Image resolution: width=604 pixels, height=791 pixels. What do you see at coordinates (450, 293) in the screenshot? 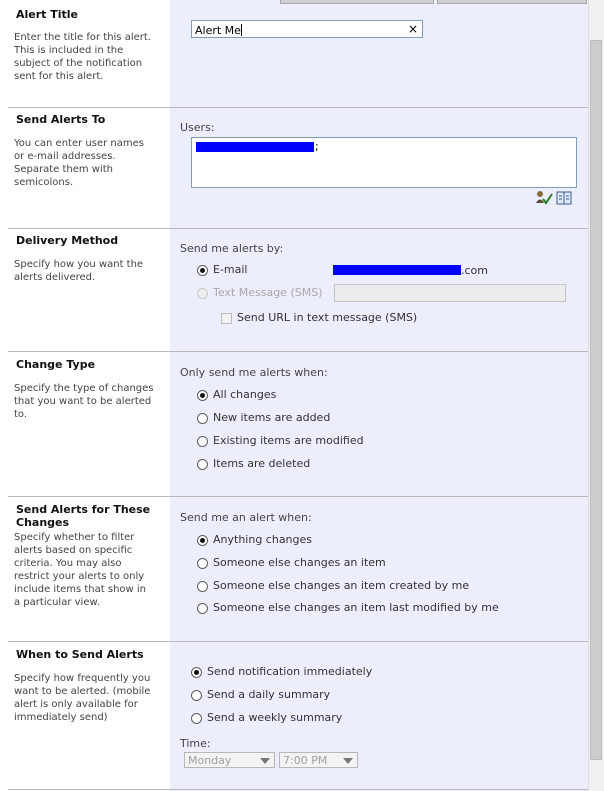
I see `sms-number-input` at bounding box center [450, 293].